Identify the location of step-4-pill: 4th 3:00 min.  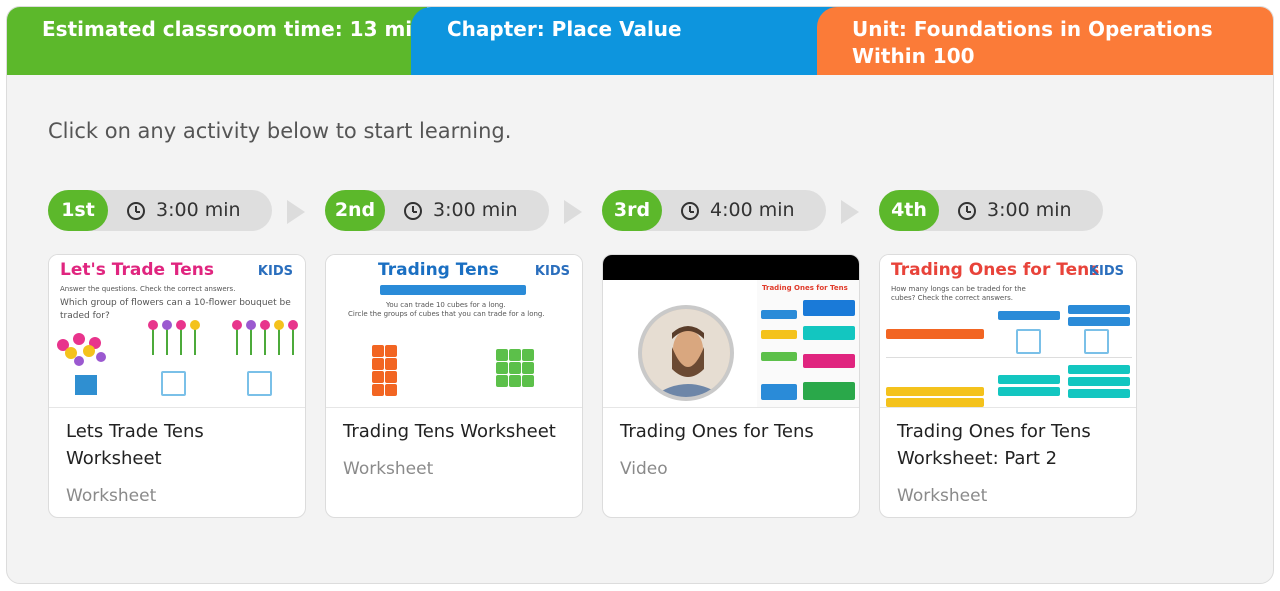
(991, 210).